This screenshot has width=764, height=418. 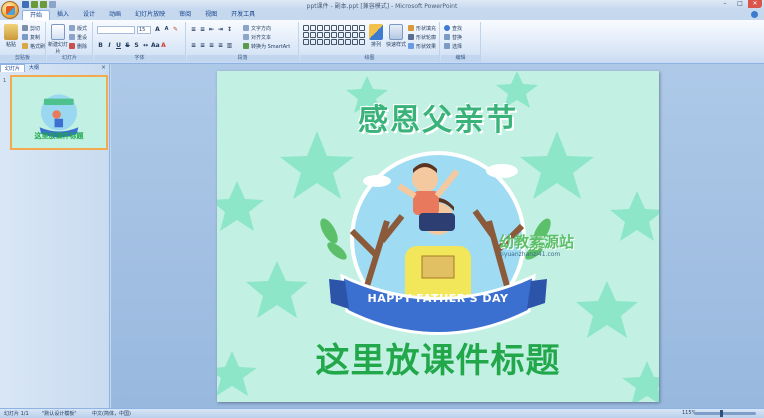 What do you see at coordinates (725, 4) in the screenshot?
I see `minimize-button: –` at bounding box center [725, 4].